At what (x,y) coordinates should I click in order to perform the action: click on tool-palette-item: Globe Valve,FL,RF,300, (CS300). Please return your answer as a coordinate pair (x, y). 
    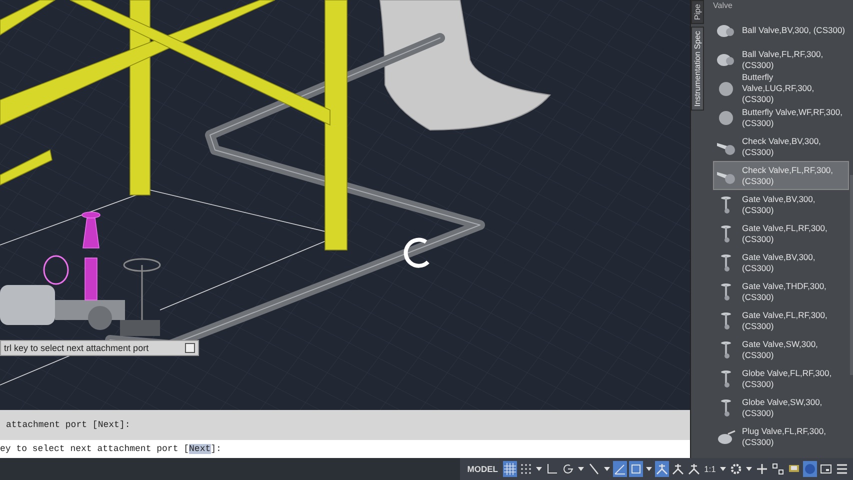
    Looking at the image, I should click on (781, 378).